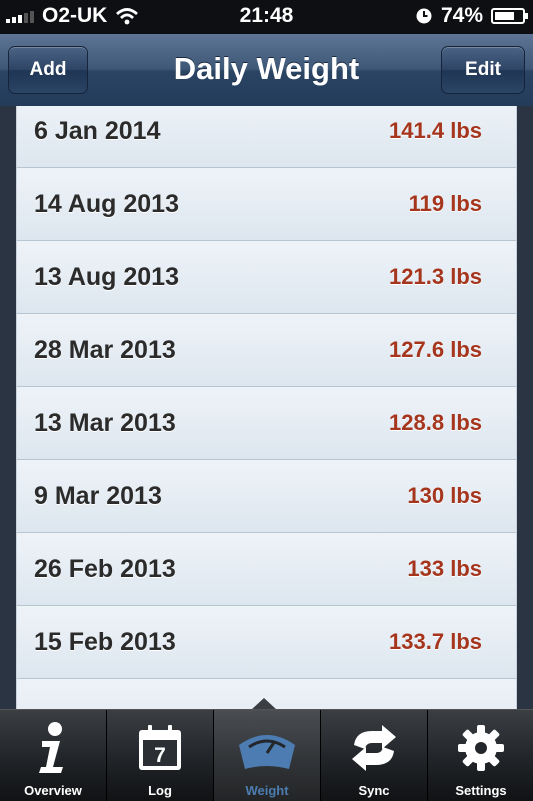  Describe the element at coordinates (105, 642) in the screenshot. I see `entry-date: 15 Feb 2013` at that location.